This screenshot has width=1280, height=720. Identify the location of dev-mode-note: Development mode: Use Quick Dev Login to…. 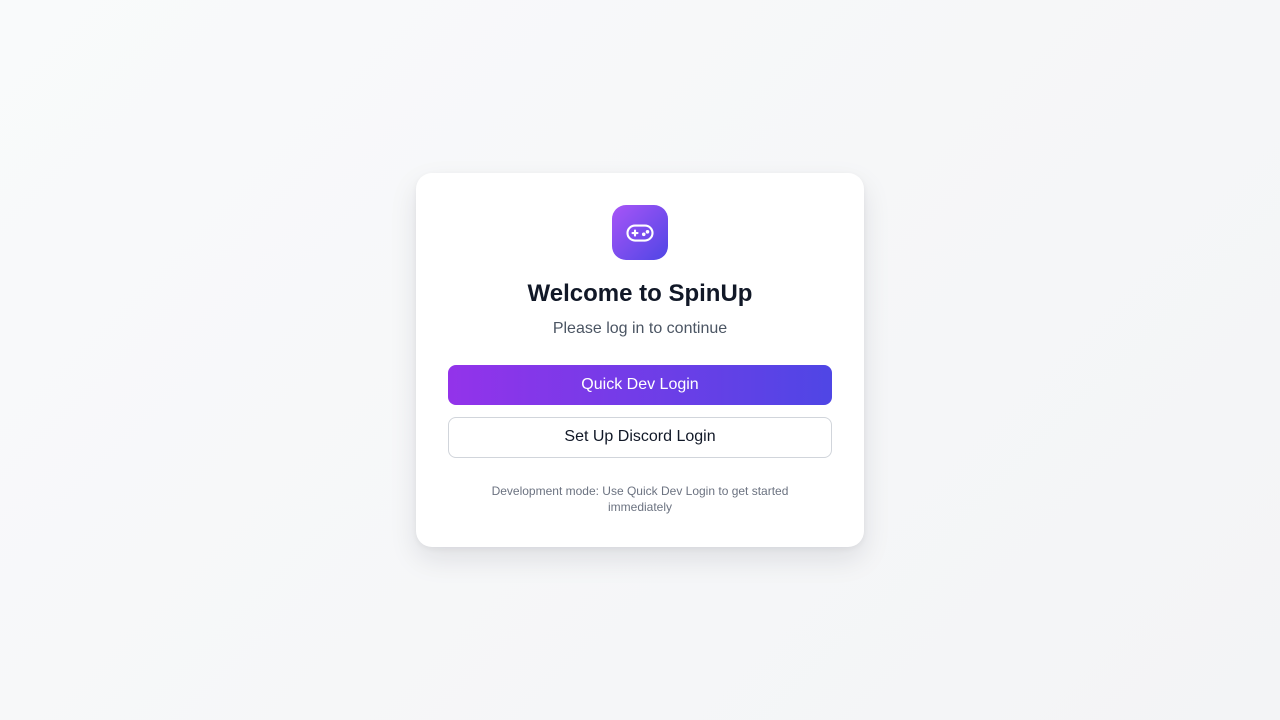
(640, 499).